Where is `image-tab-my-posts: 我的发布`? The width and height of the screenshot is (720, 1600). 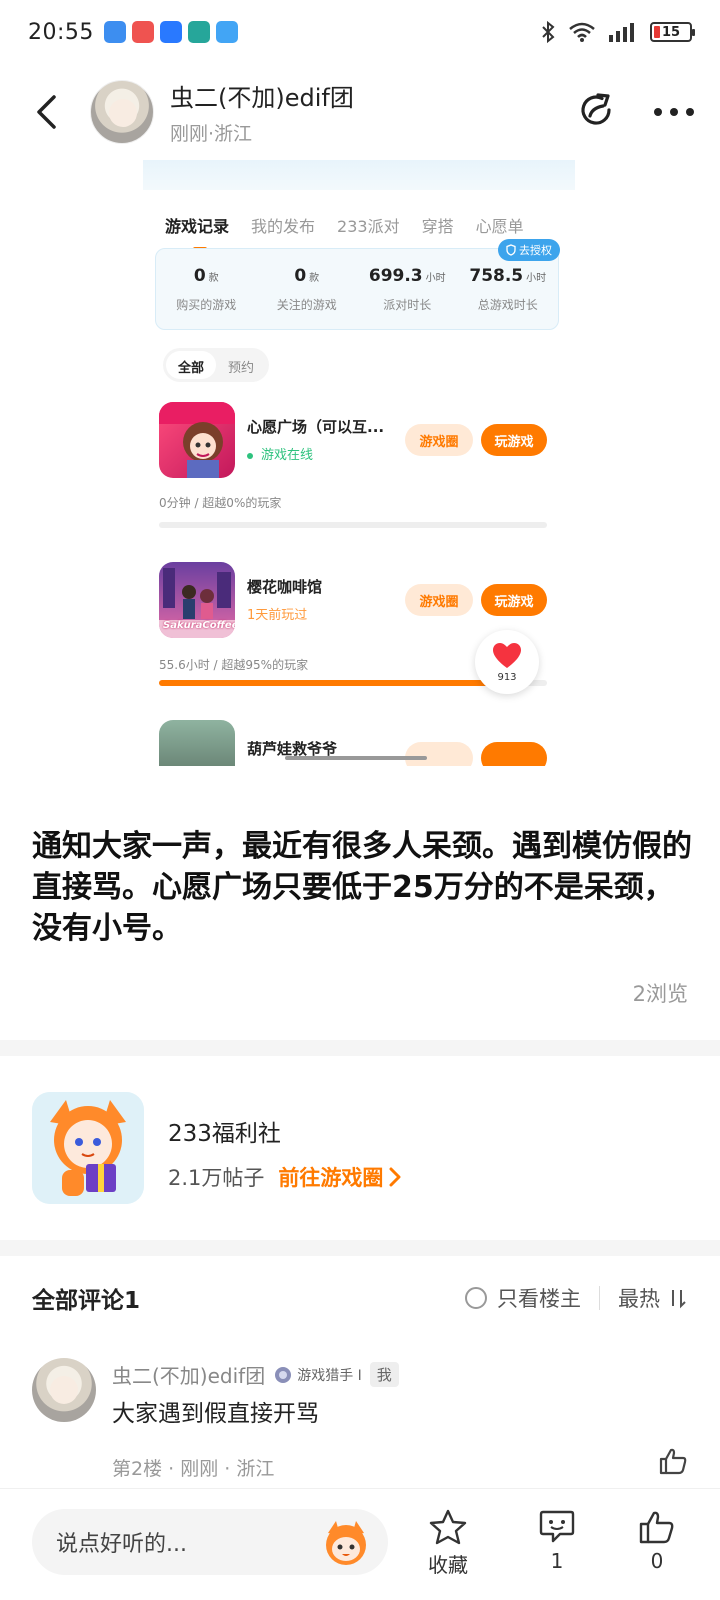 image-tab-my-posts: 我的发布 is located at coordinates (283, 226).